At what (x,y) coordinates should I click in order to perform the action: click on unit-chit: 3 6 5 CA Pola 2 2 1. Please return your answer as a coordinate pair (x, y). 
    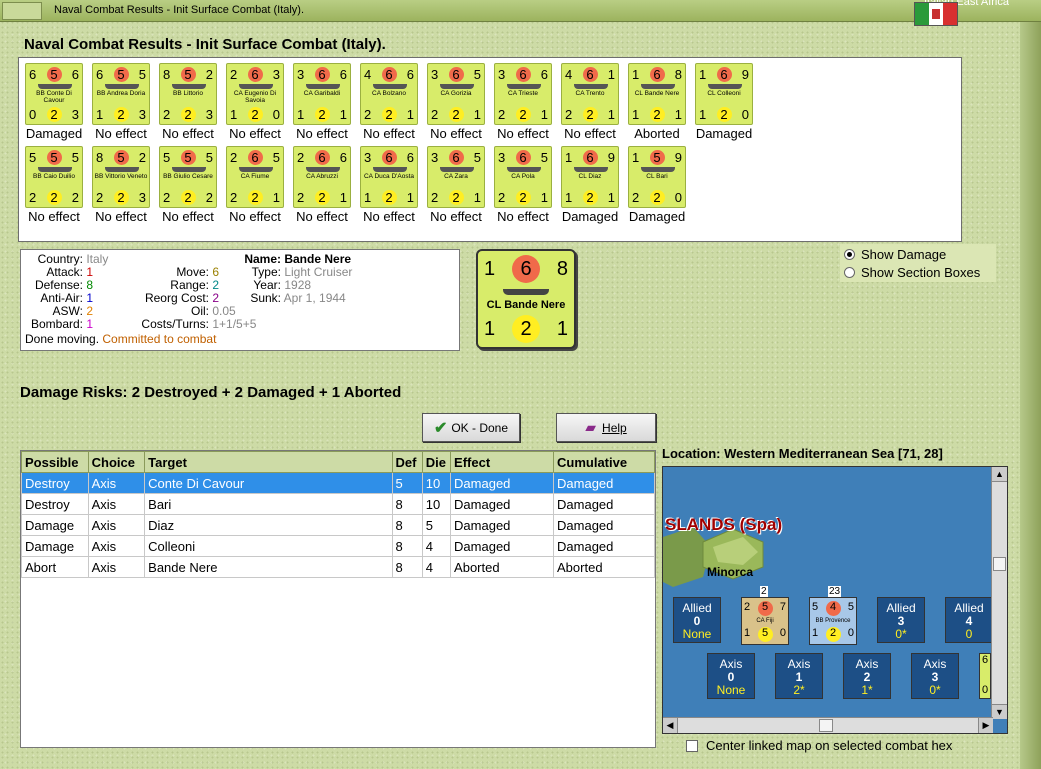
    Looking at the image, I should click on (523, 177).